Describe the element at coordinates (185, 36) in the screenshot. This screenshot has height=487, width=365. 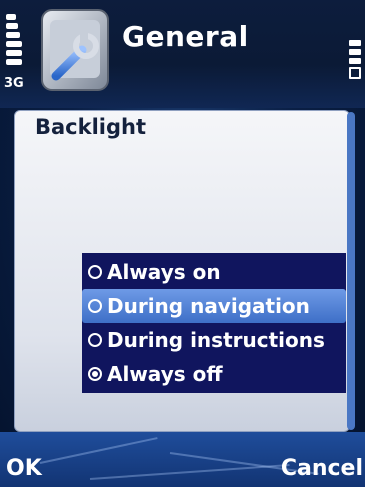
I see `page-title: General` at that location.